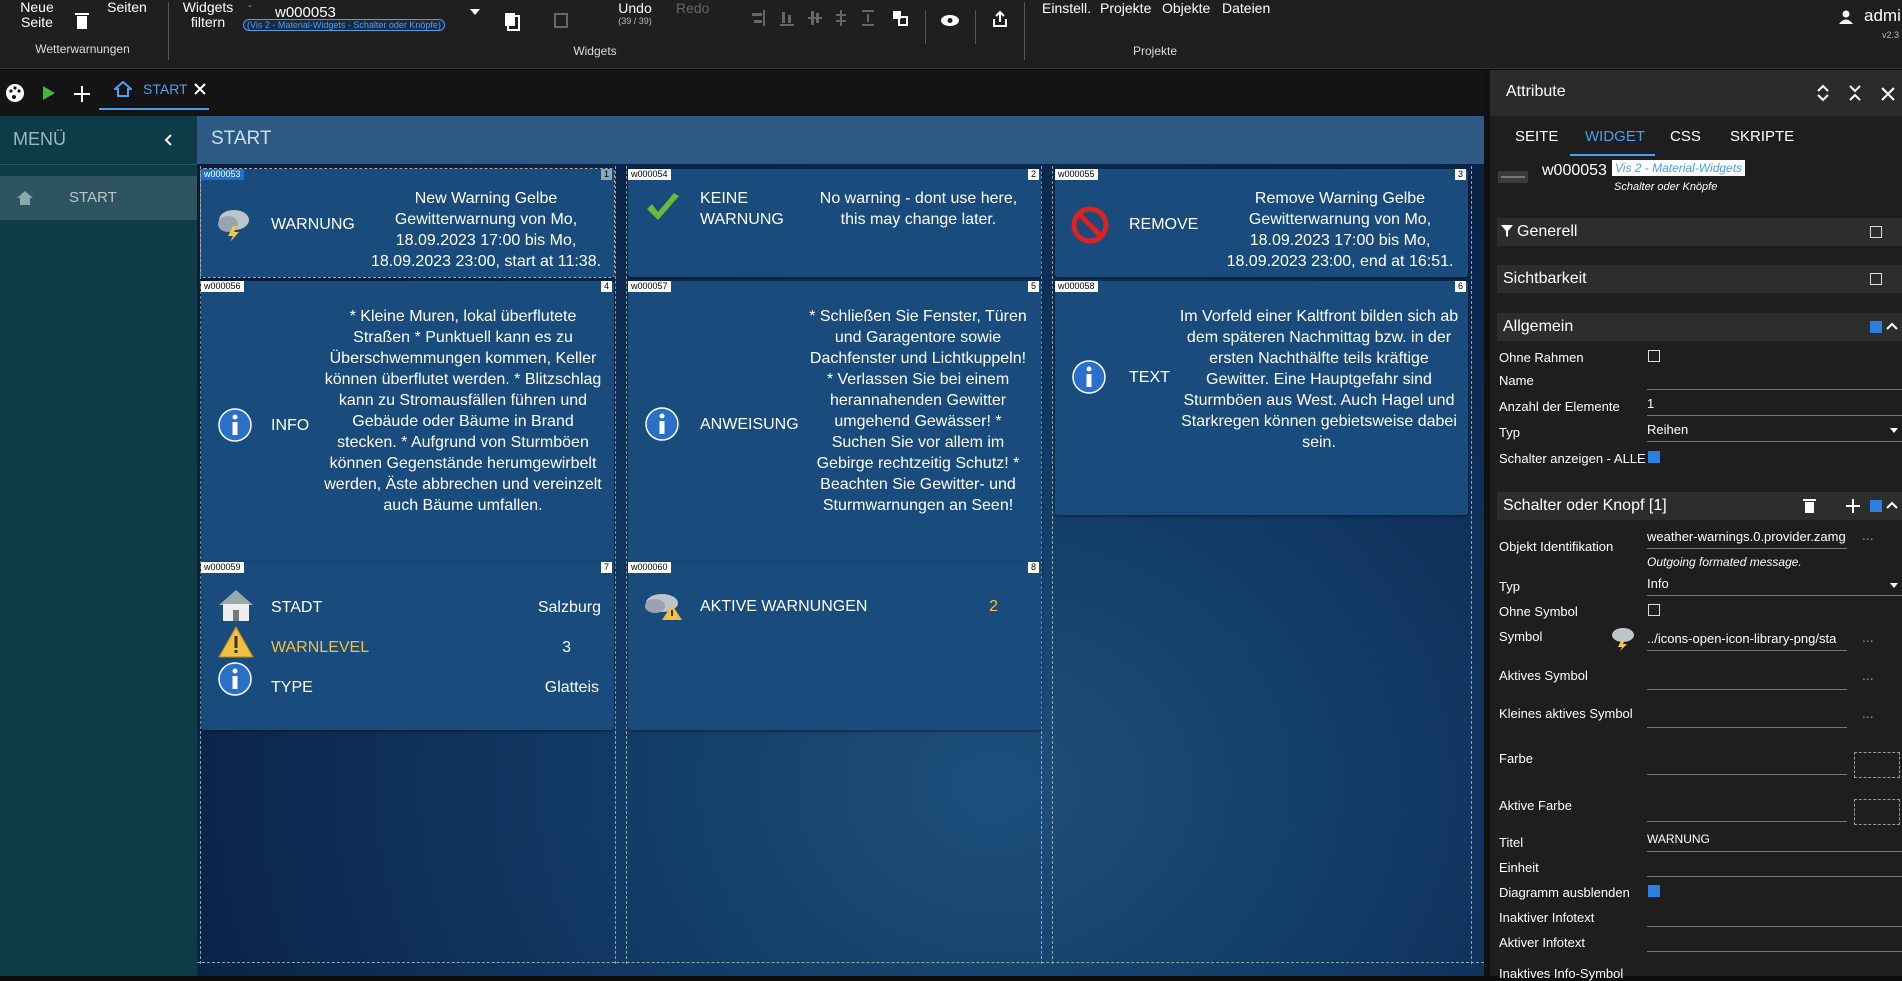 This screenshot has height=981, width=1902. What do you see at coordinates (1747, 812) in the screenshot?
I see `aktive-farbe-field` at bounding box center [1747, 812].